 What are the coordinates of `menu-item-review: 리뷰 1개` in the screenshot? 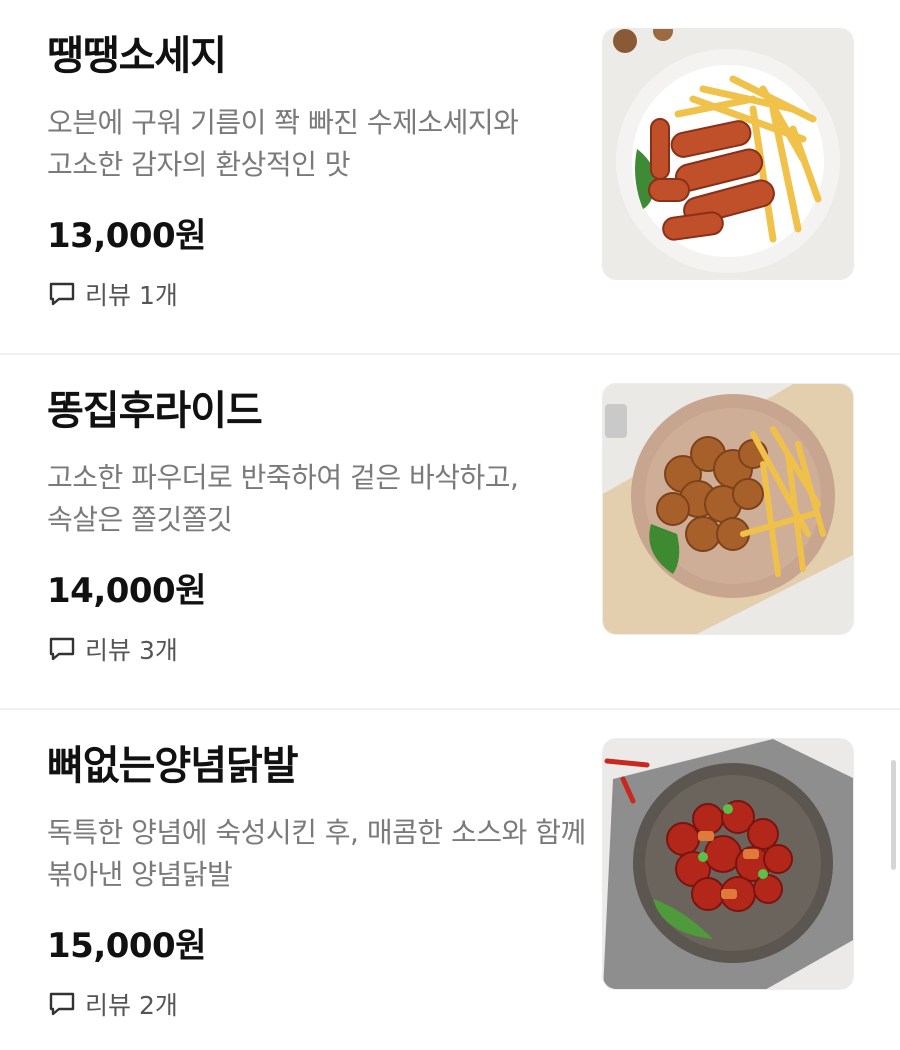 It's located at (112, 294).